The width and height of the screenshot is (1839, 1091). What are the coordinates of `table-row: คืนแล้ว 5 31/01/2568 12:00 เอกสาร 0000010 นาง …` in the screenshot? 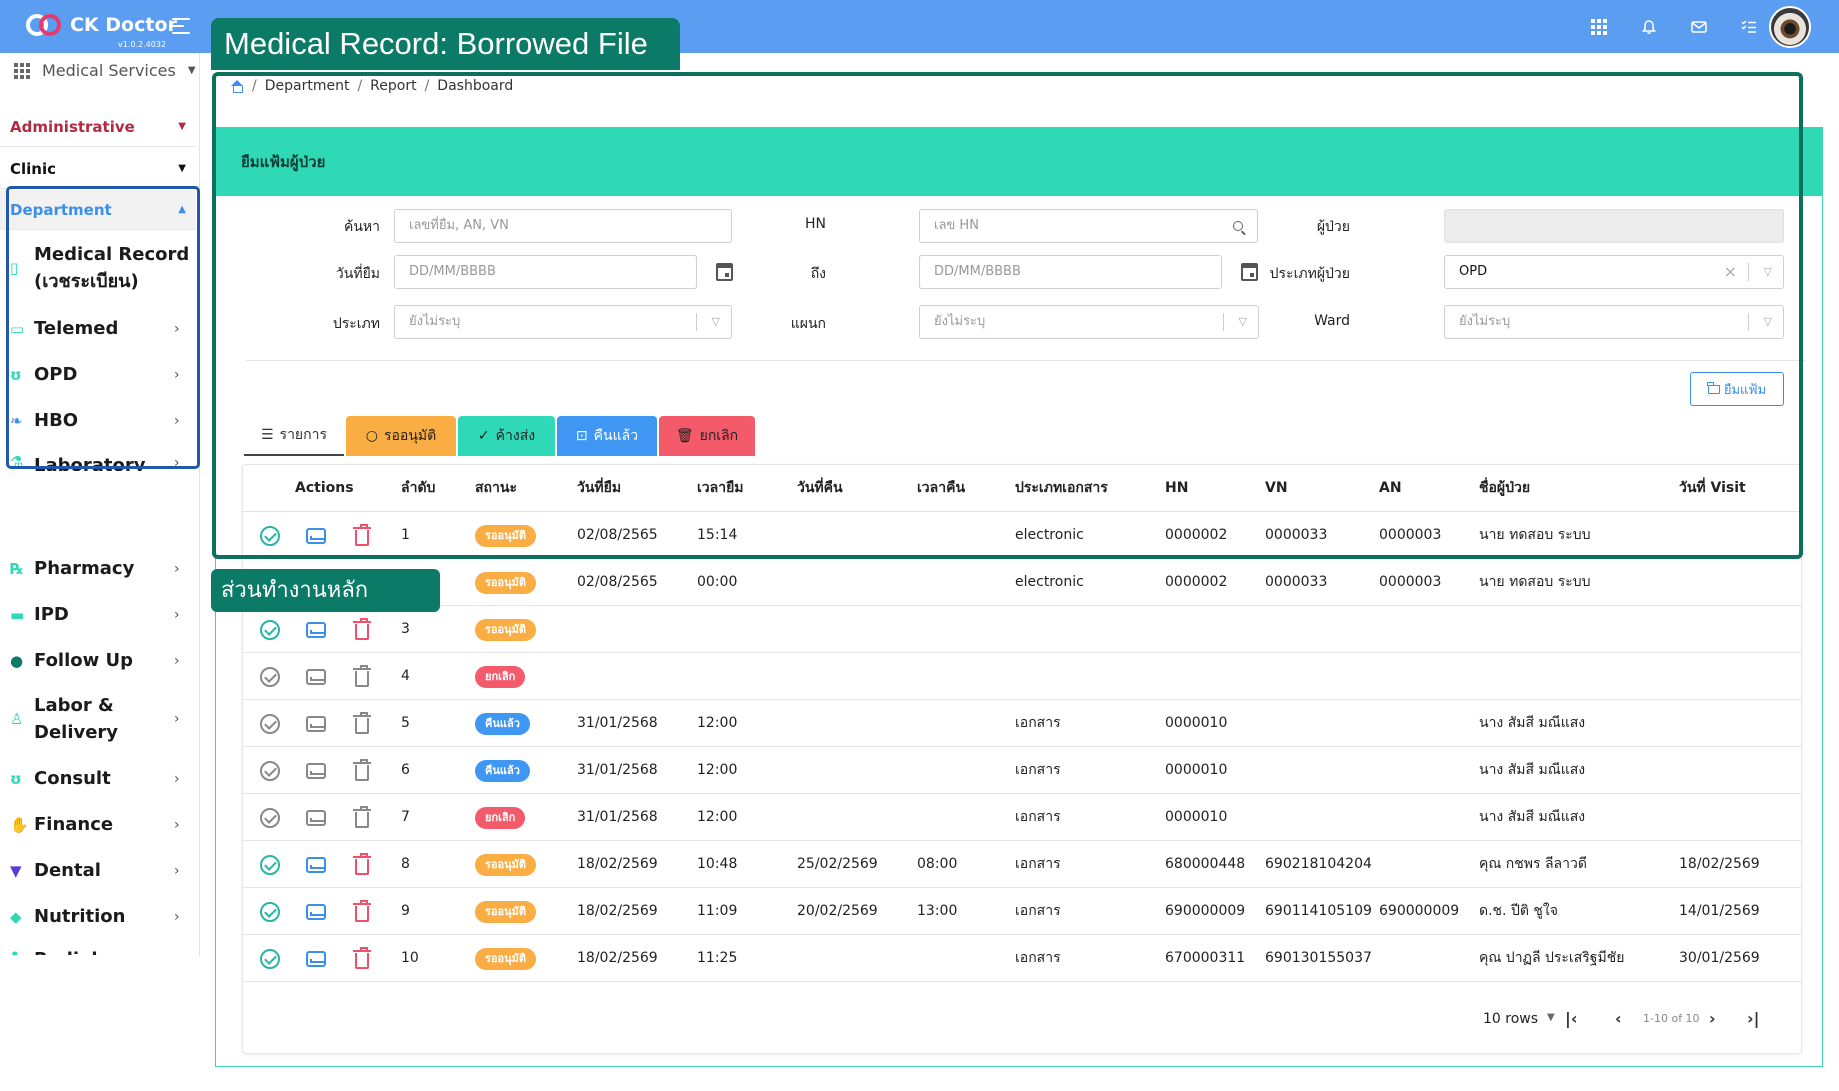 It's located at (1022, 723).